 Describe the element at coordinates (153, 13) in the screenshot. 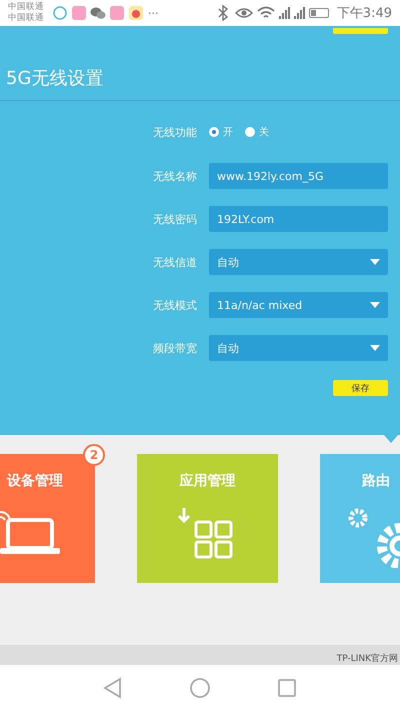

I see `more-indicator: ···` at that location.